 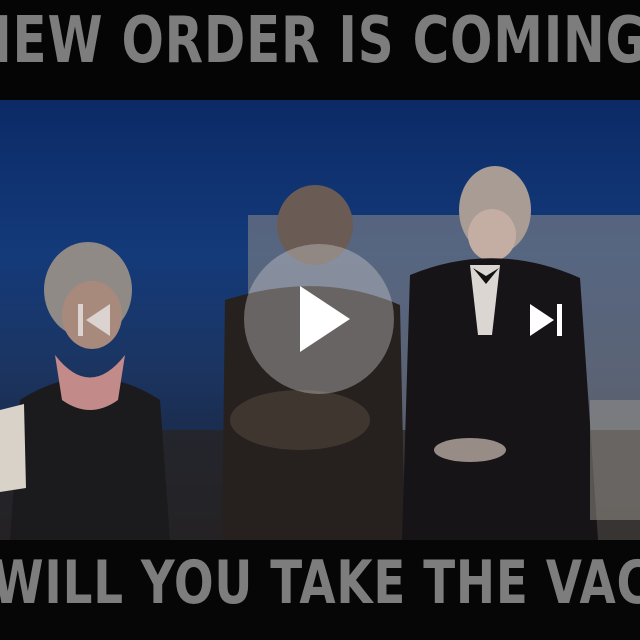 What do you see at coordinates (320, 583) in the screenshot?
I see `bottom-caption: WILL YOU TAKE THE VACCINE?` at bounding box center [320, 583].